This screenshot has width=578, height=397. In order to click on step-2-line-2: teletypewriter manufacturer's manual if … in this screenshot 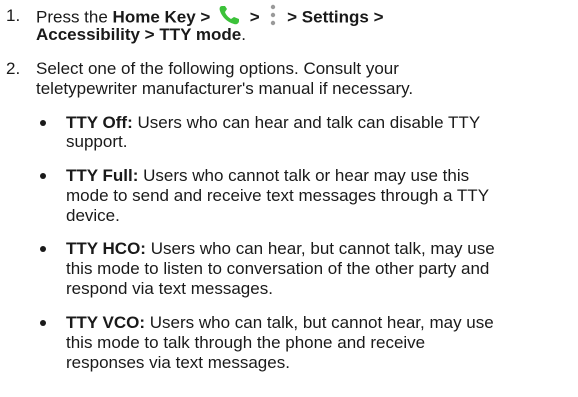, I will do `click(225, 88)`.